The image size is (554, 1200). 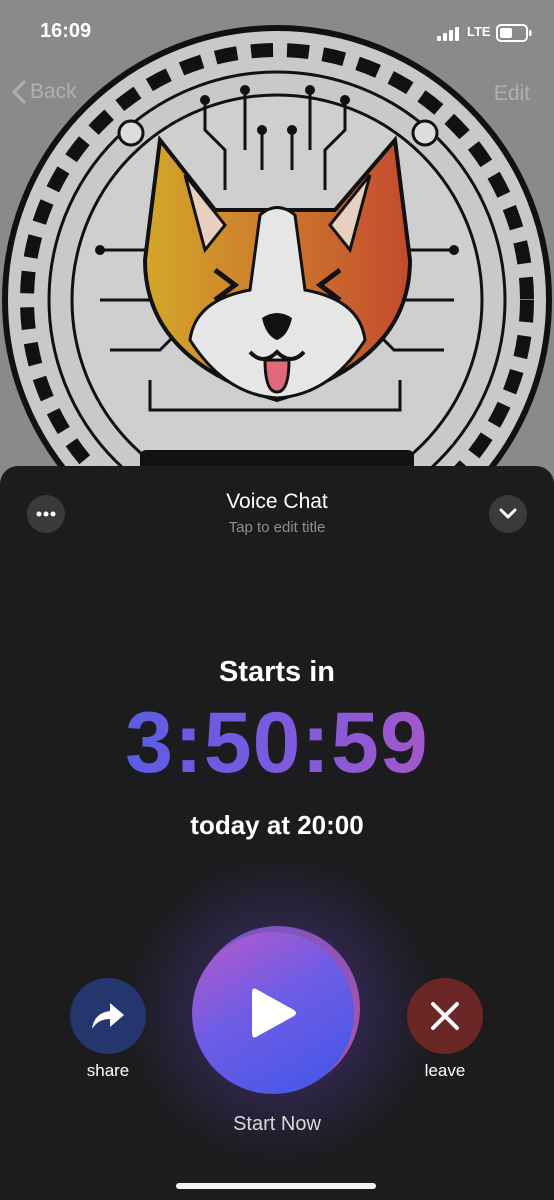 What do you see at coordinates (66, 31) in the screenshot?
I see `status-time: 16:09` at bounding box center [66, 31].